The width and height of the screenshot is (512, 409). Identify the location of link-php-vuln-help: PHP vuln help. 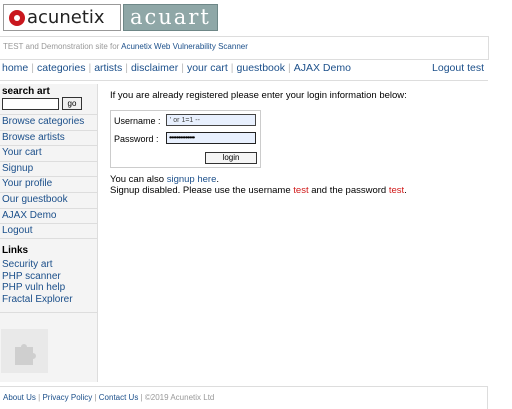
(37, 288).